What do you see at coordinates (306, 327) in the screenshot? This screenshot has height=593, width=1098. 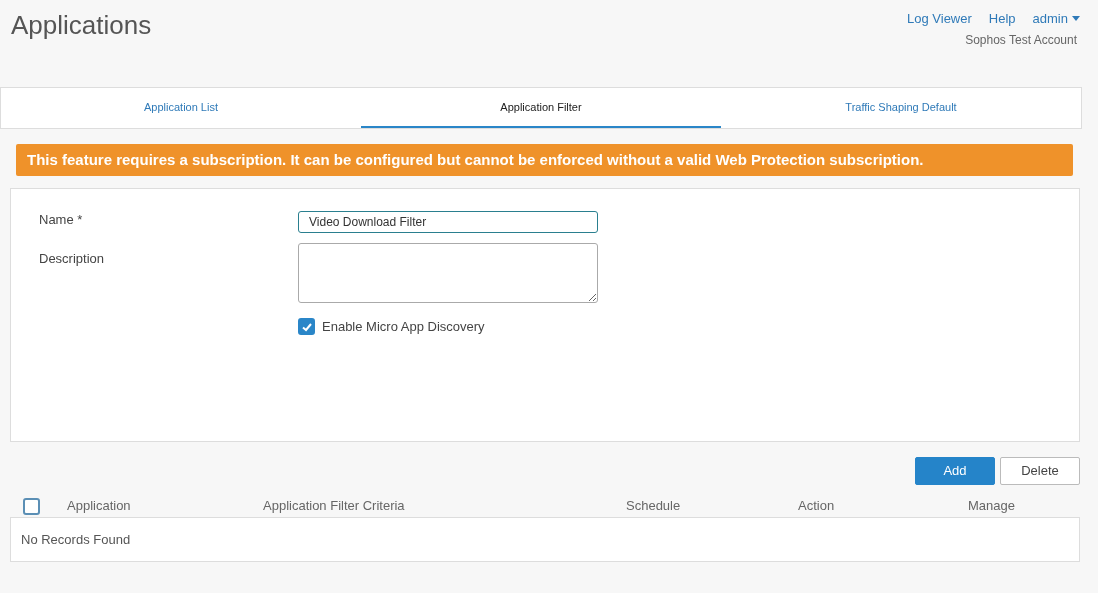 I see `checkbox` at bounding box center [306, 327].